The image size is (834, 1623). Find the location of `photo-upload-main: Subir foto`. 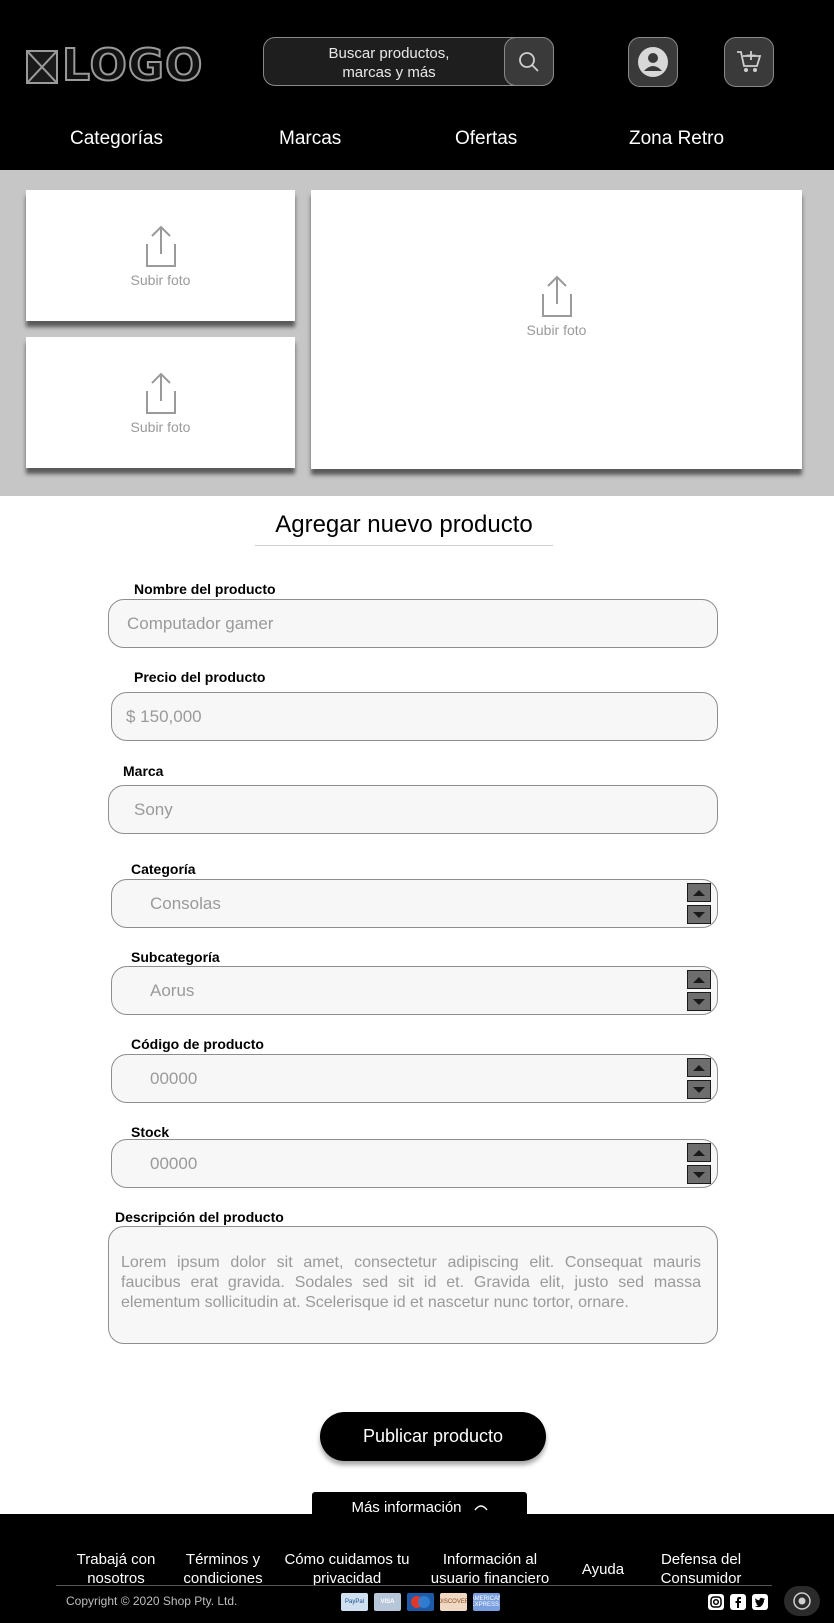

photo-upload-main: Subir foto is located at coordinates (556, 329).